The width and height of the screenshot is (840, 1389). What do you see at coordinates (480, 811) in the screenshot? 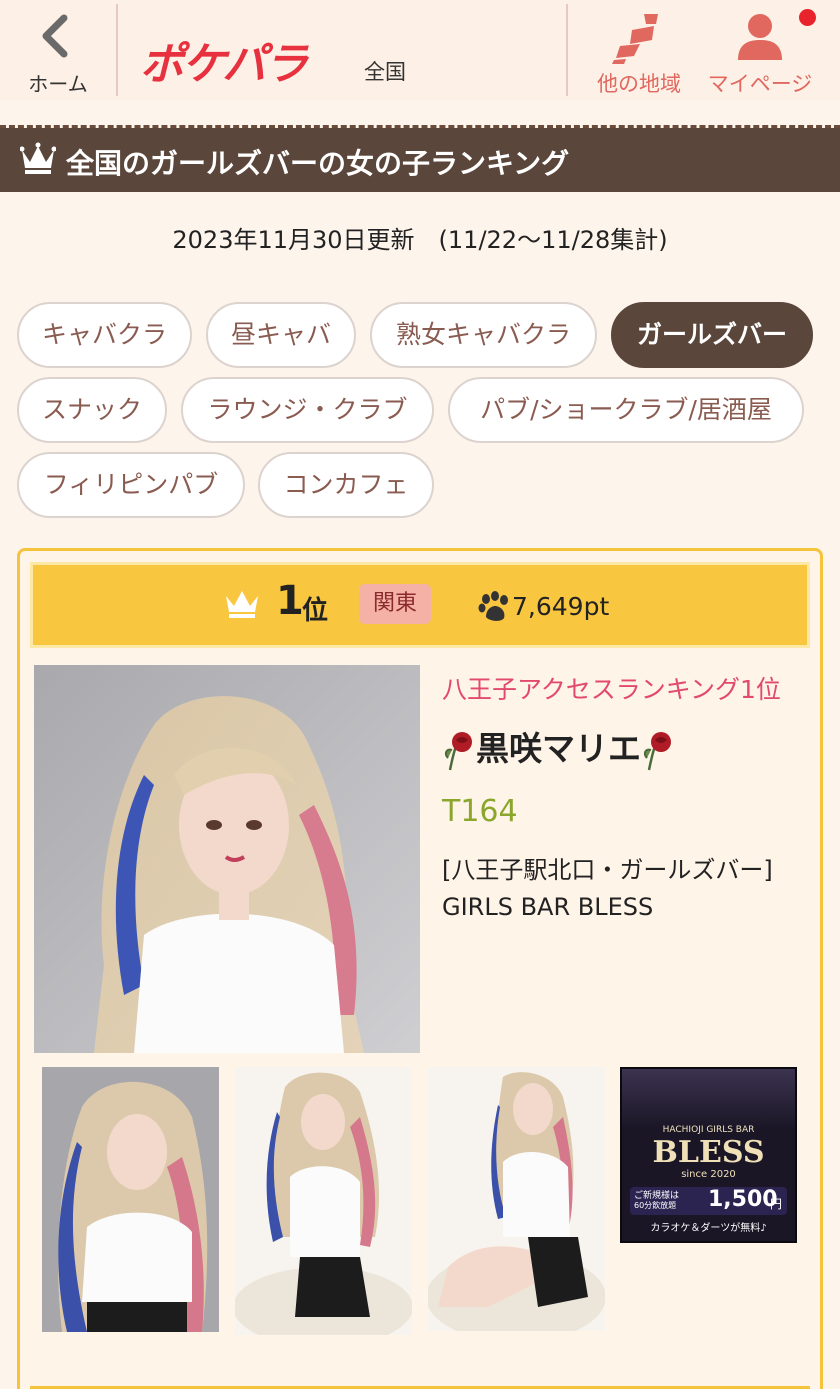
I see `girl-height: T164` at bounding box center [480, 811].